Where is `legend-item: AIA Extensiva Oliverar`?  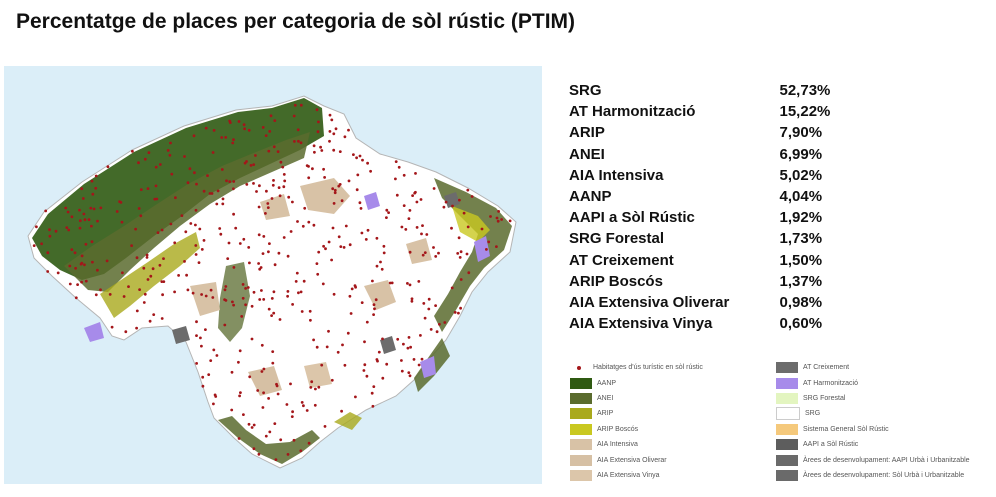 legend-item: AIA Extensiva Oliverar is located at coordinates (636, 459).